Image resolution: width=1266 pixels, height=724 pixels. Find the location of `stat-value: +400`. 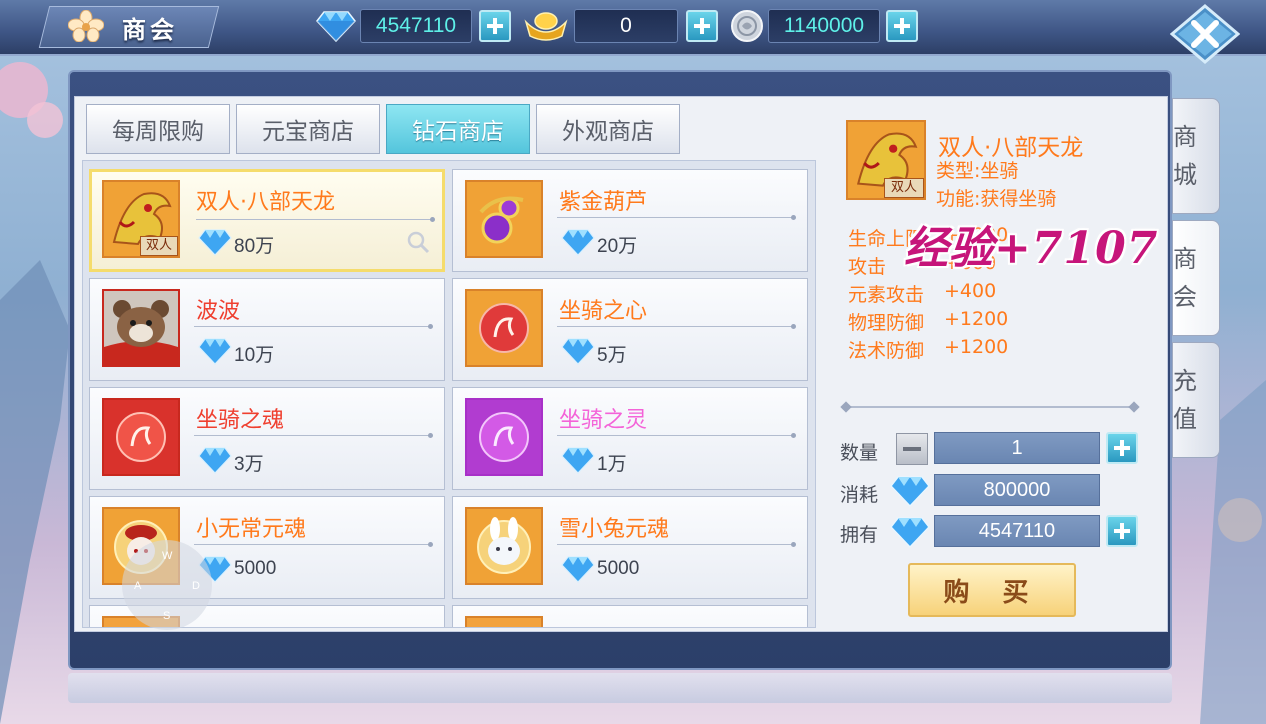

stat-value: +400 is located at coordinates (970, 291).